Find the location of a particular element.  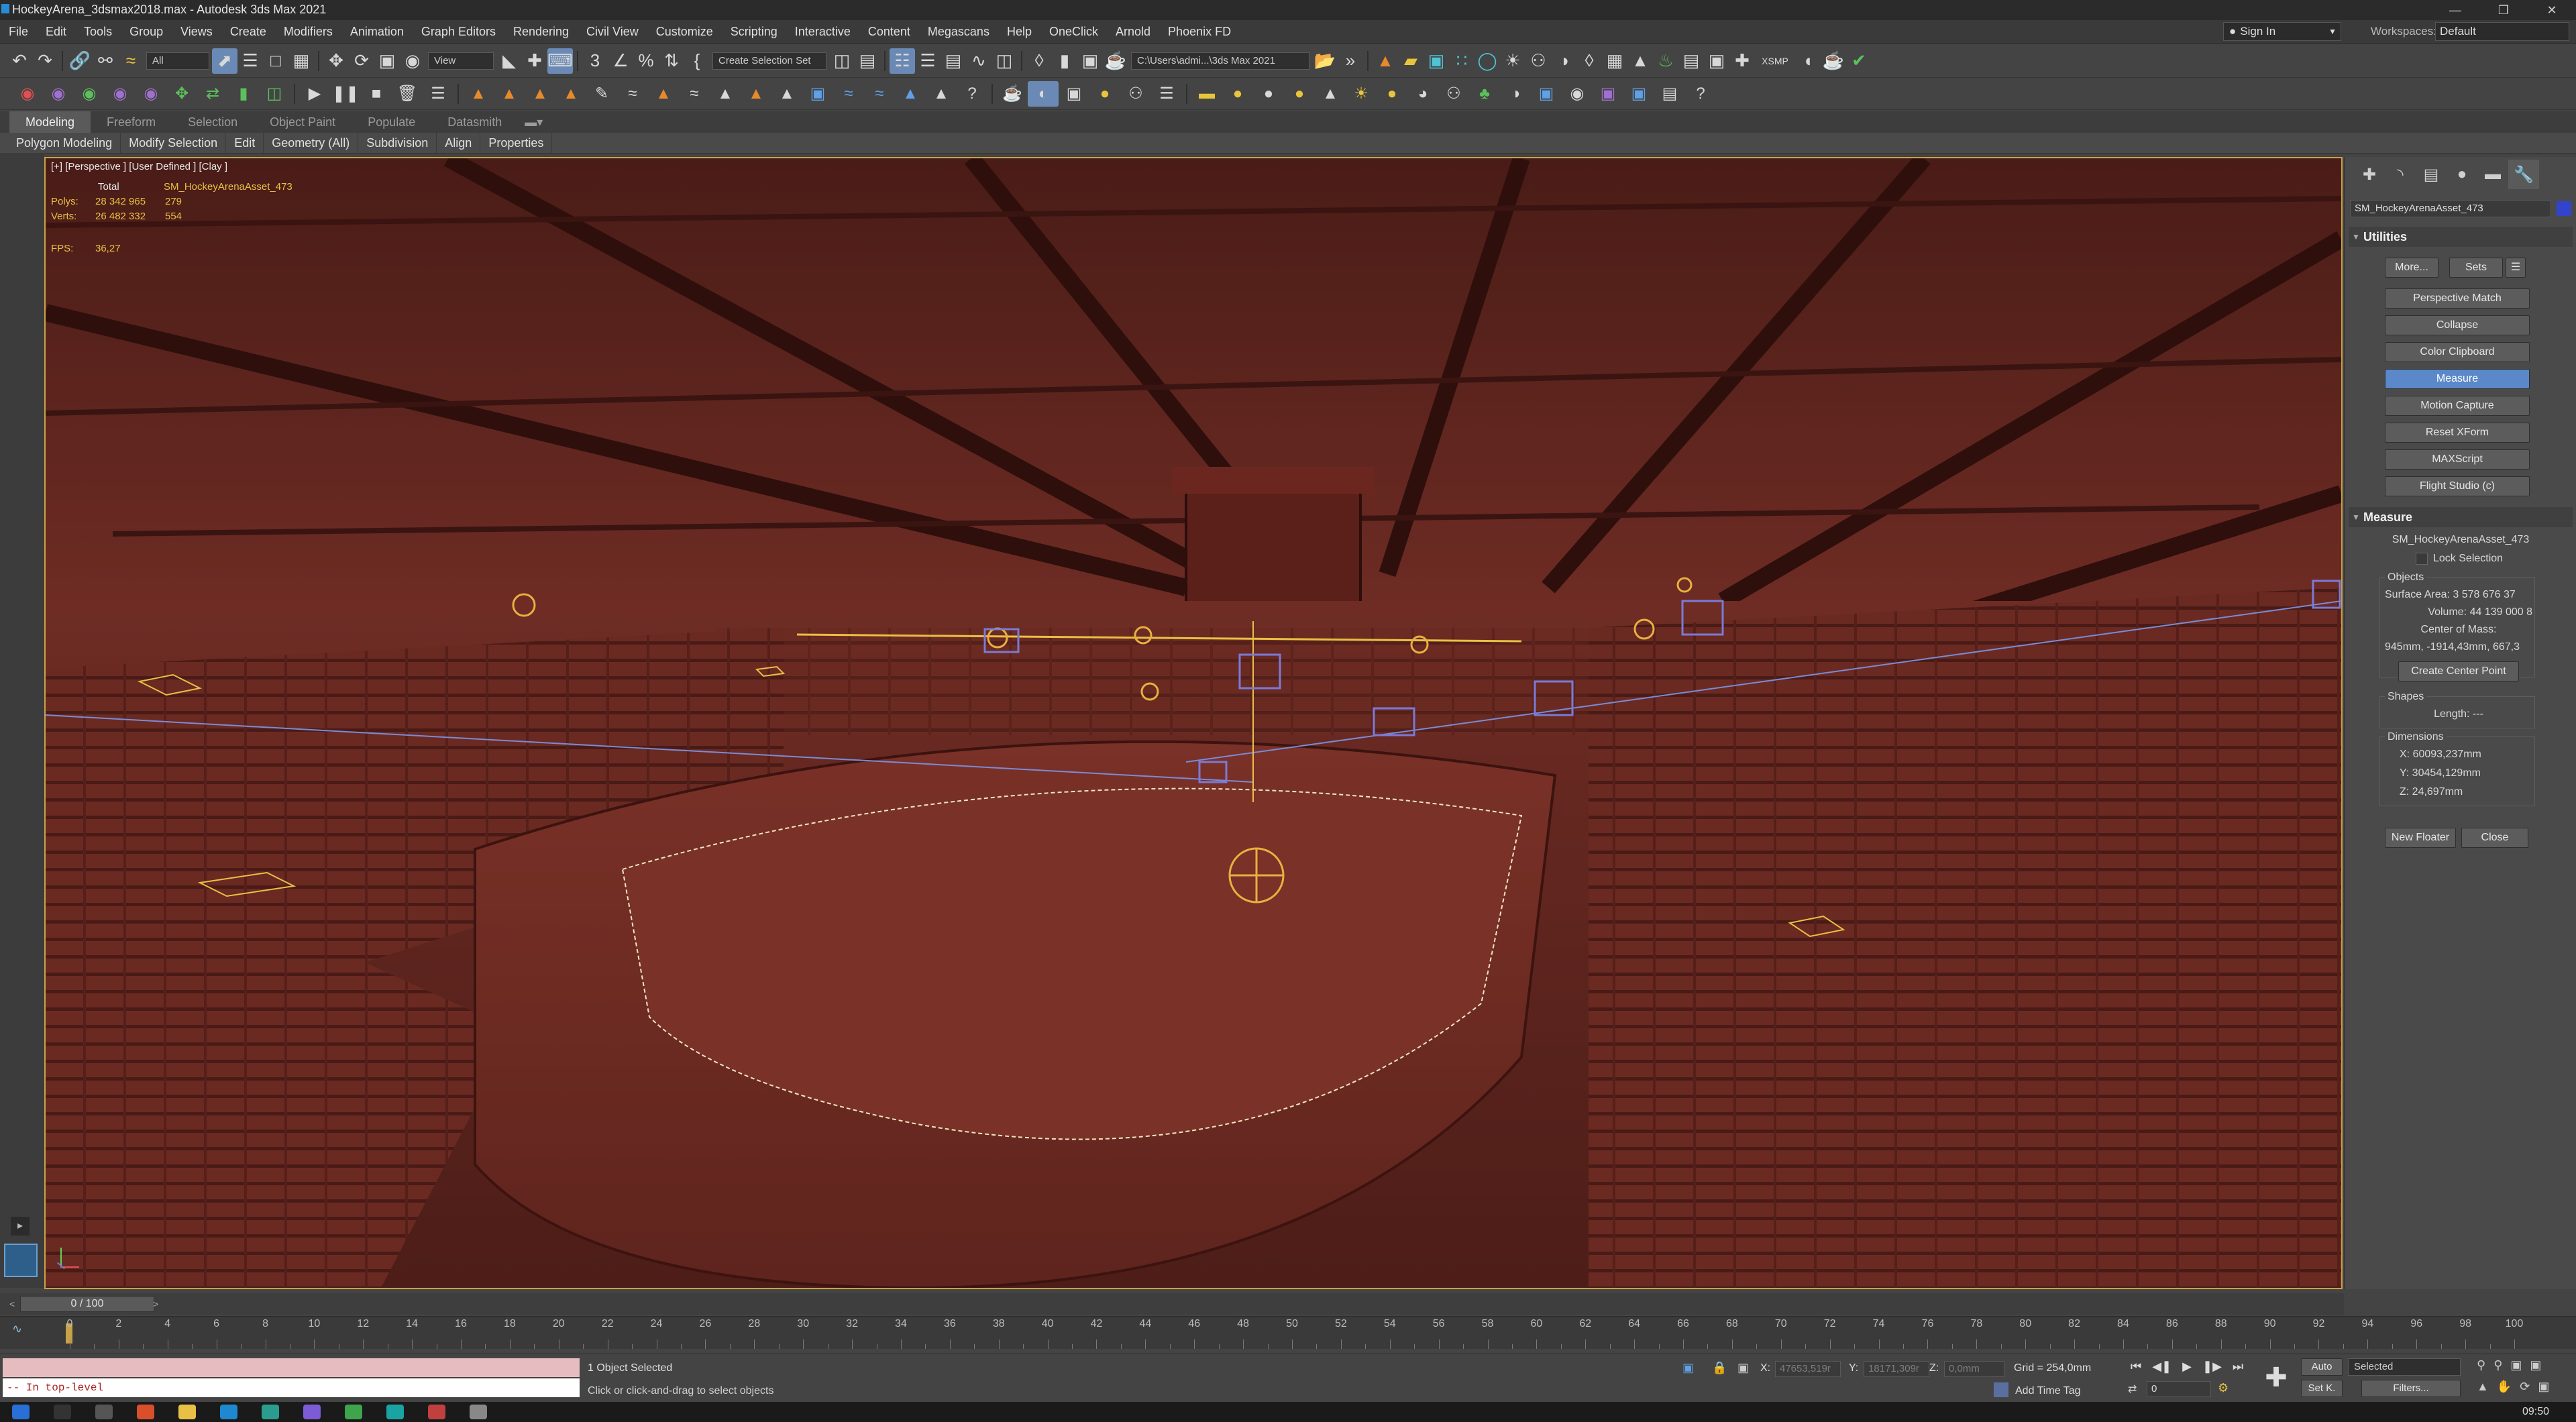

placement-icon: ◉ is located at coordinates (412, 61).